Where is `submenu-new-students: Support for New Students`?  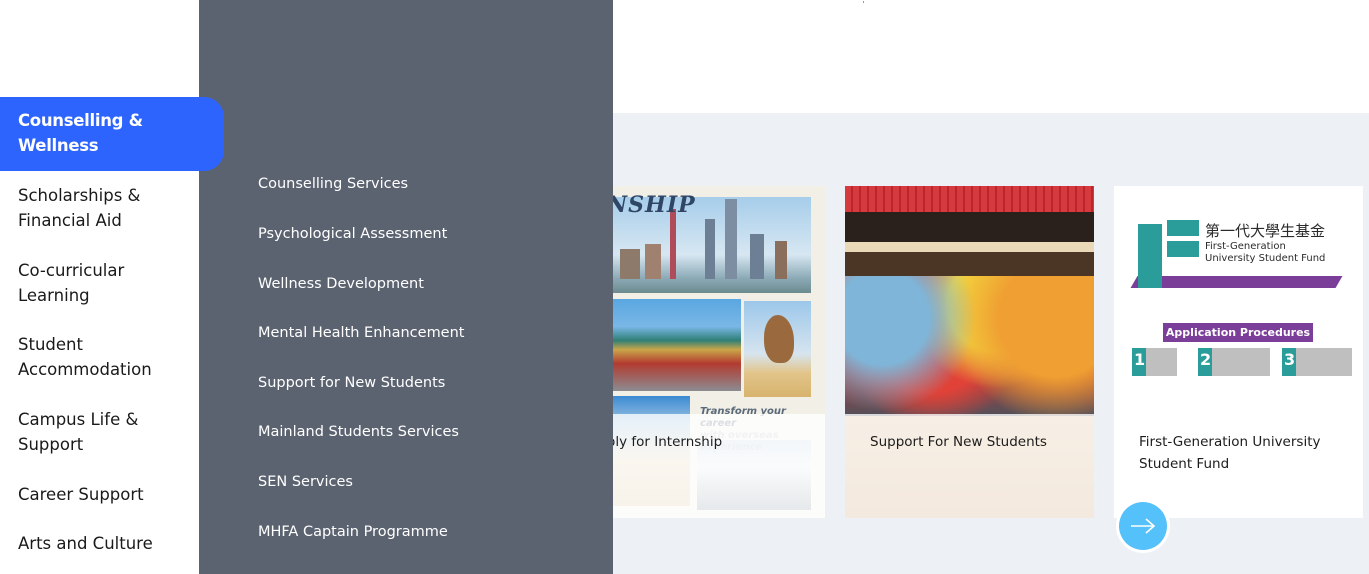
submenu-new-students: Support for New Students is located at coordinates (351, 383).